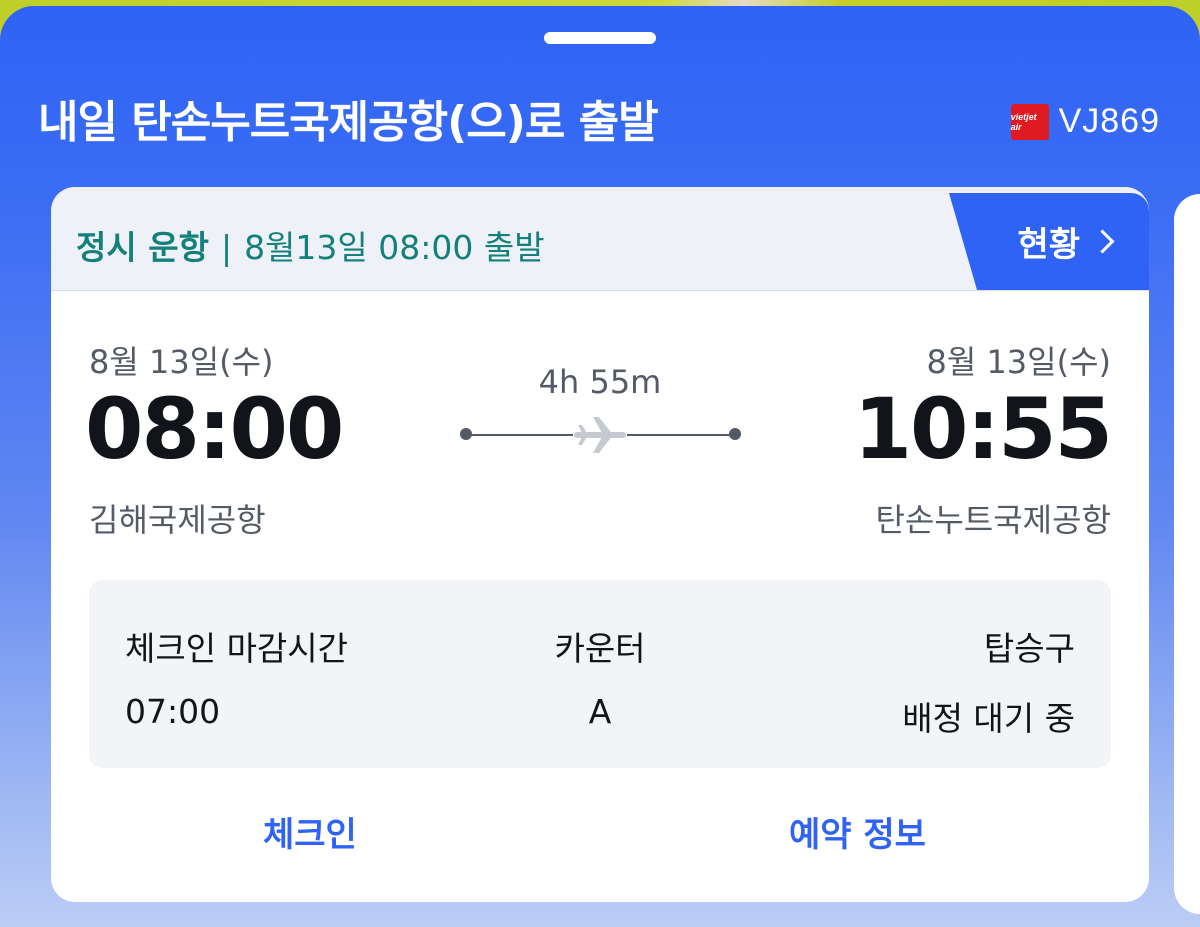  What do you see at coordinates (1018, 362) in the screenshot?
I see `arrival-date: 8월 13일(수)` at bounding box center [1018, 362].